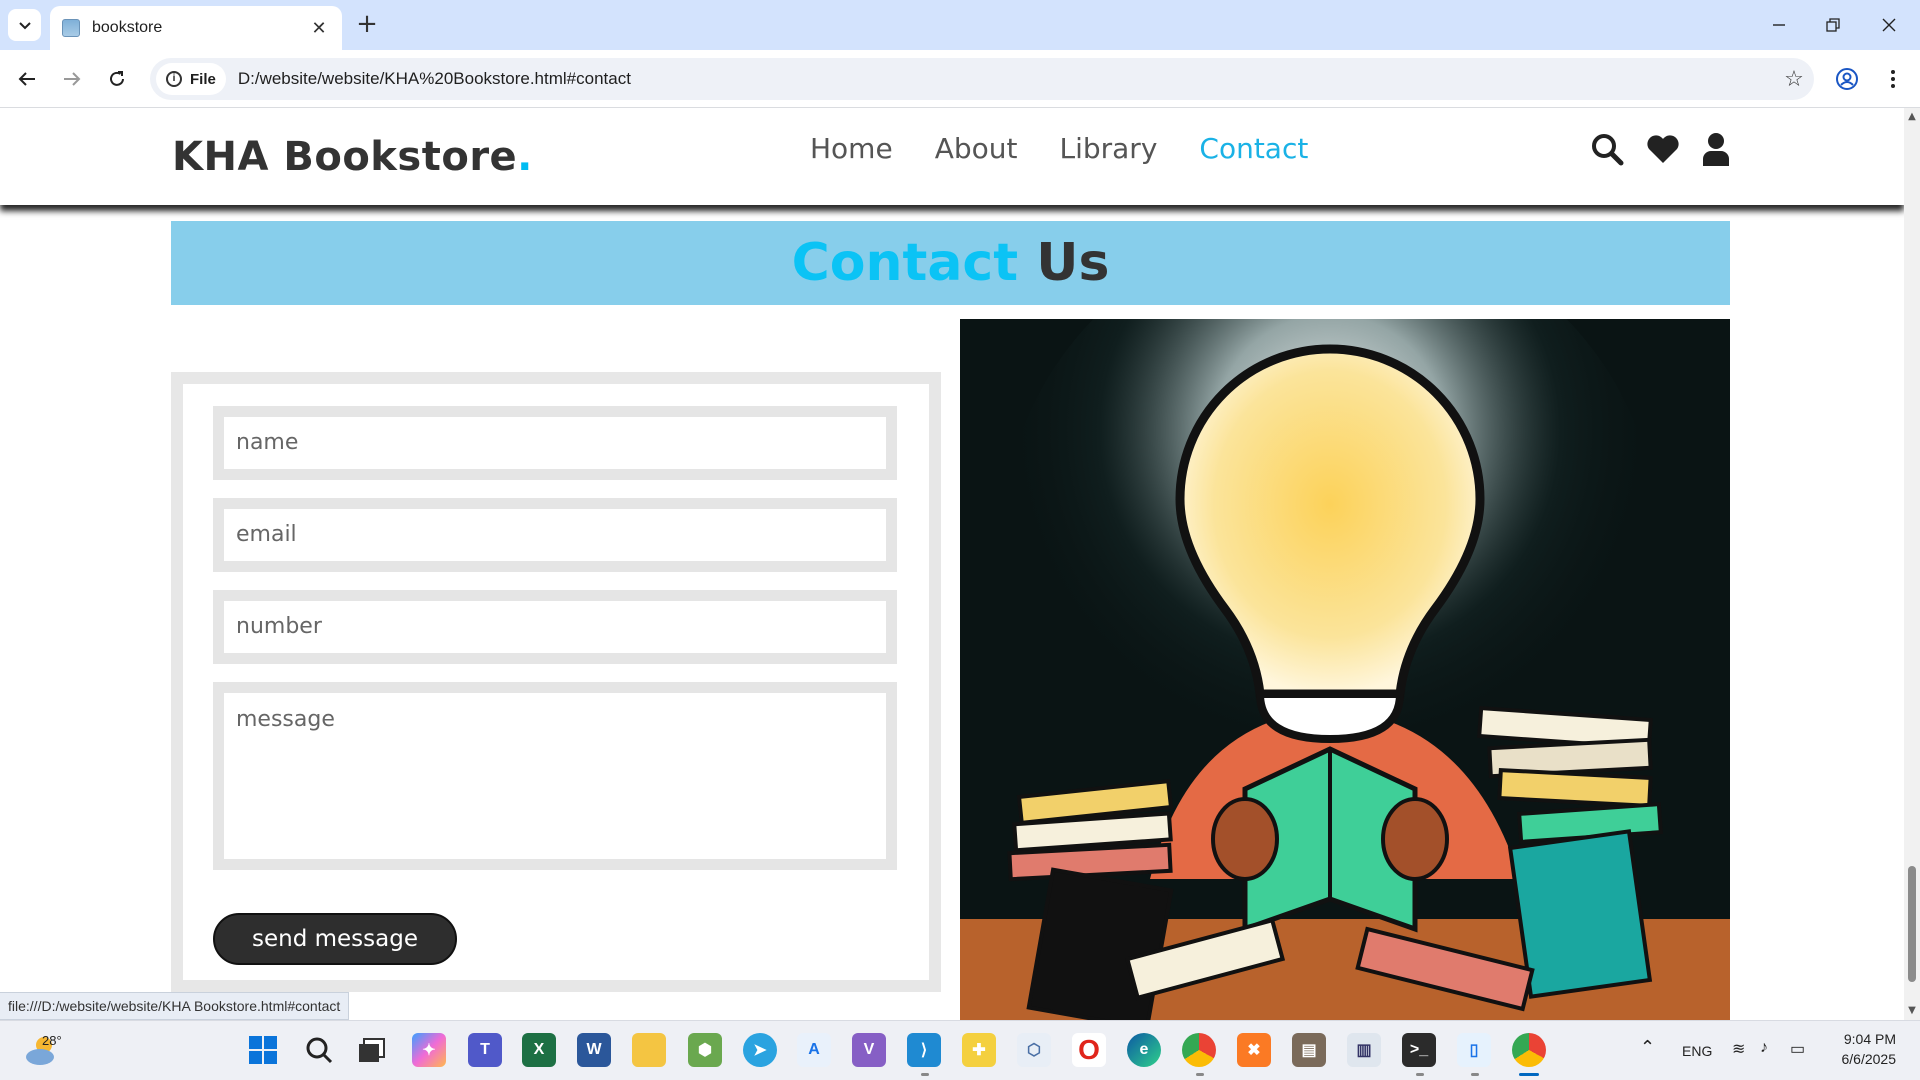 The image size is (1920, 1080). What do you see at coordinates (1474, 1050) in the screenshot?
I see `taskbar-app-notepad: ▯` at bounding box center [1474, 1050].